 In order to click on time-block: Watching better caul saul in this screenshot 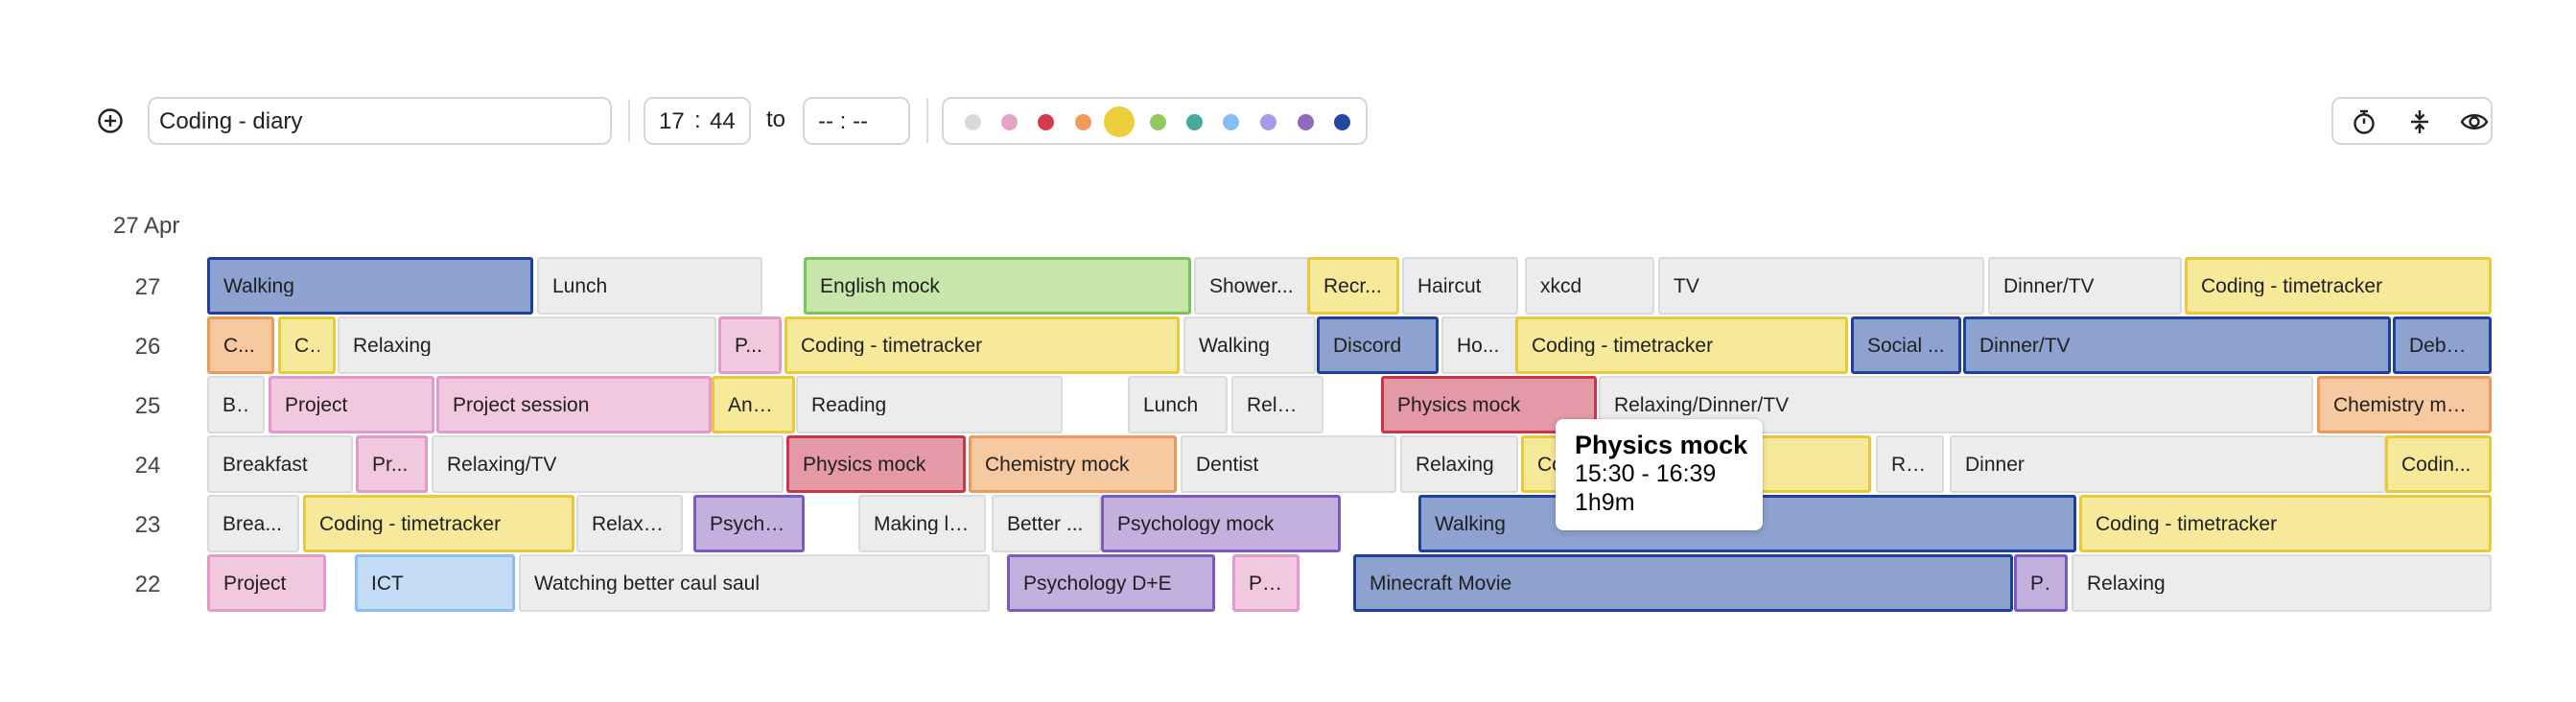, I will do `click(754, 583)`.